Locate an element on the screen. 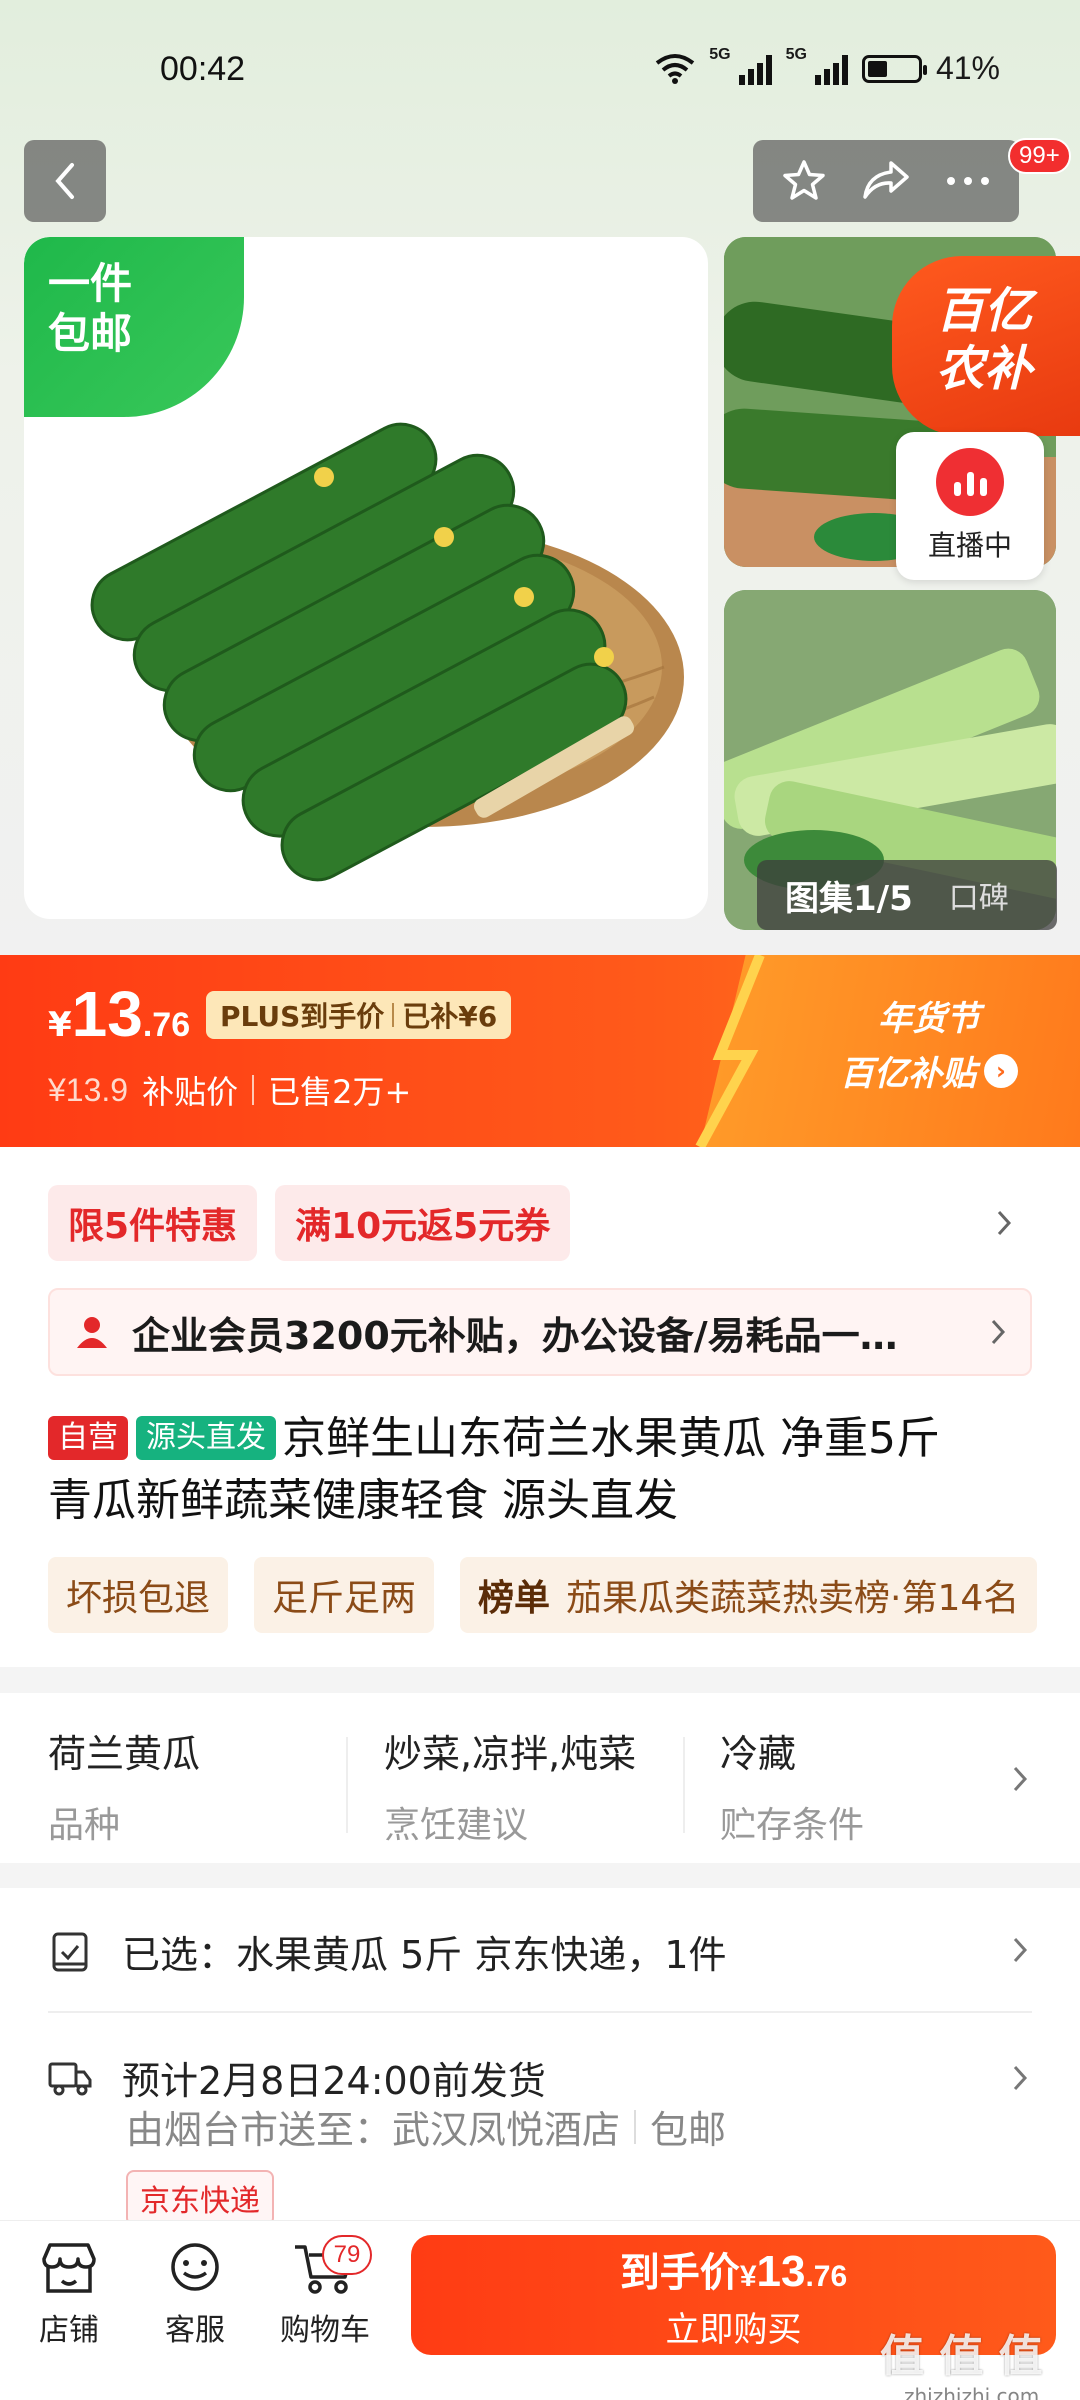  promo-coupon: 满10元返5元券 is located at coordinates (423, 1223).